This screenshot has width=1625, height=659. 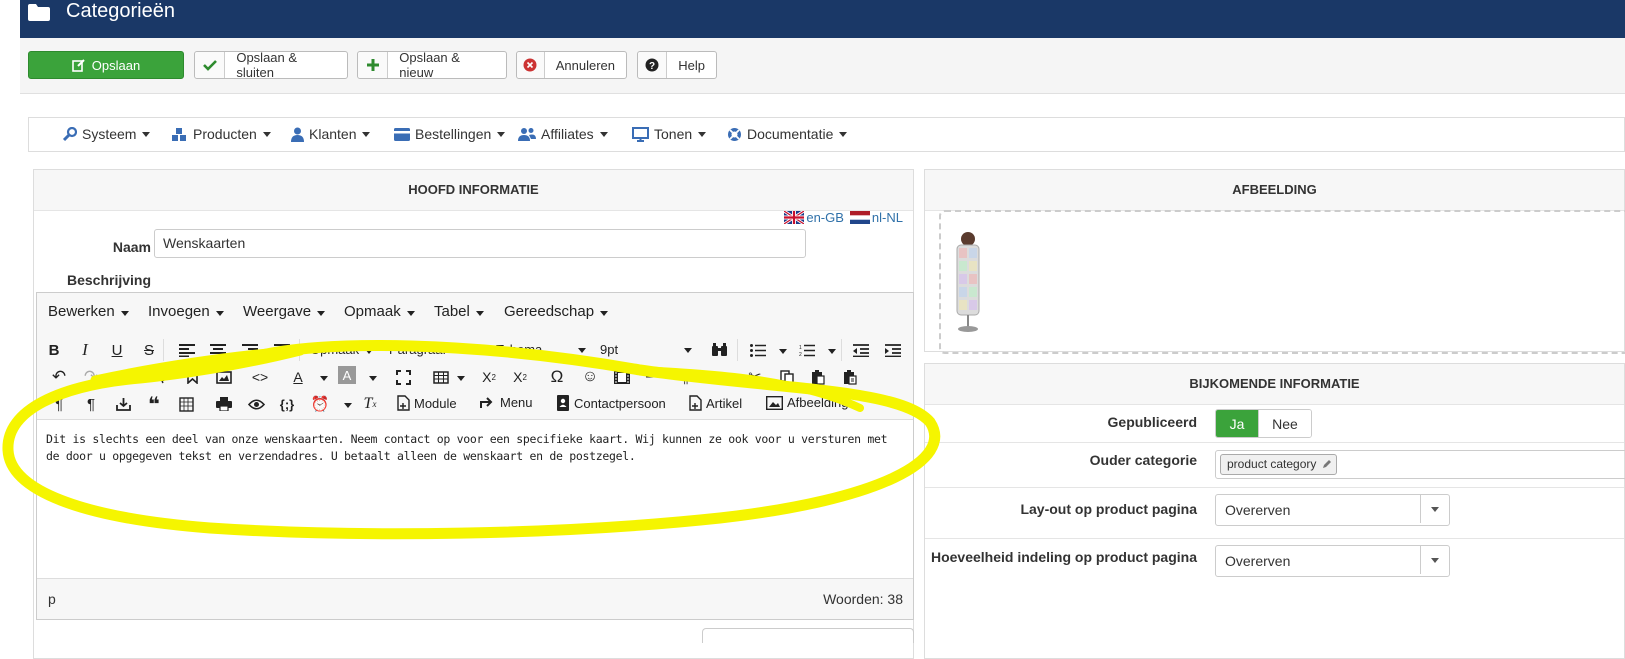 I want to click on outdent-icon, so click(x=861, y=350).